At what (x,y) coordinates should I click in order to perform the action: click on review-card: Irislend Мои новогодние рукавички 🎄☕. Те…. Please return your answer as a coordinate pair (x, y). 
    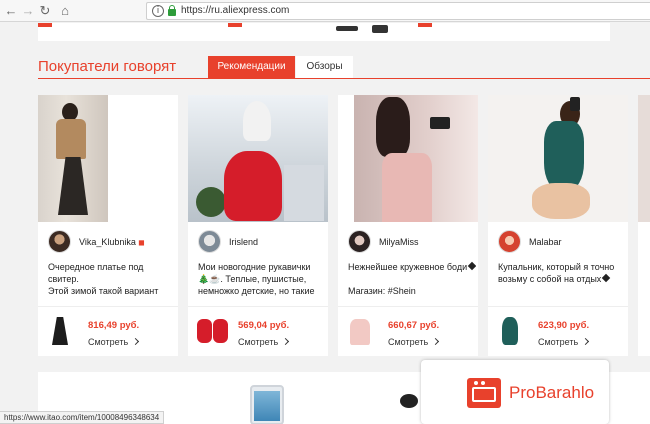
    Looking at the image, I should click on (258, 225).